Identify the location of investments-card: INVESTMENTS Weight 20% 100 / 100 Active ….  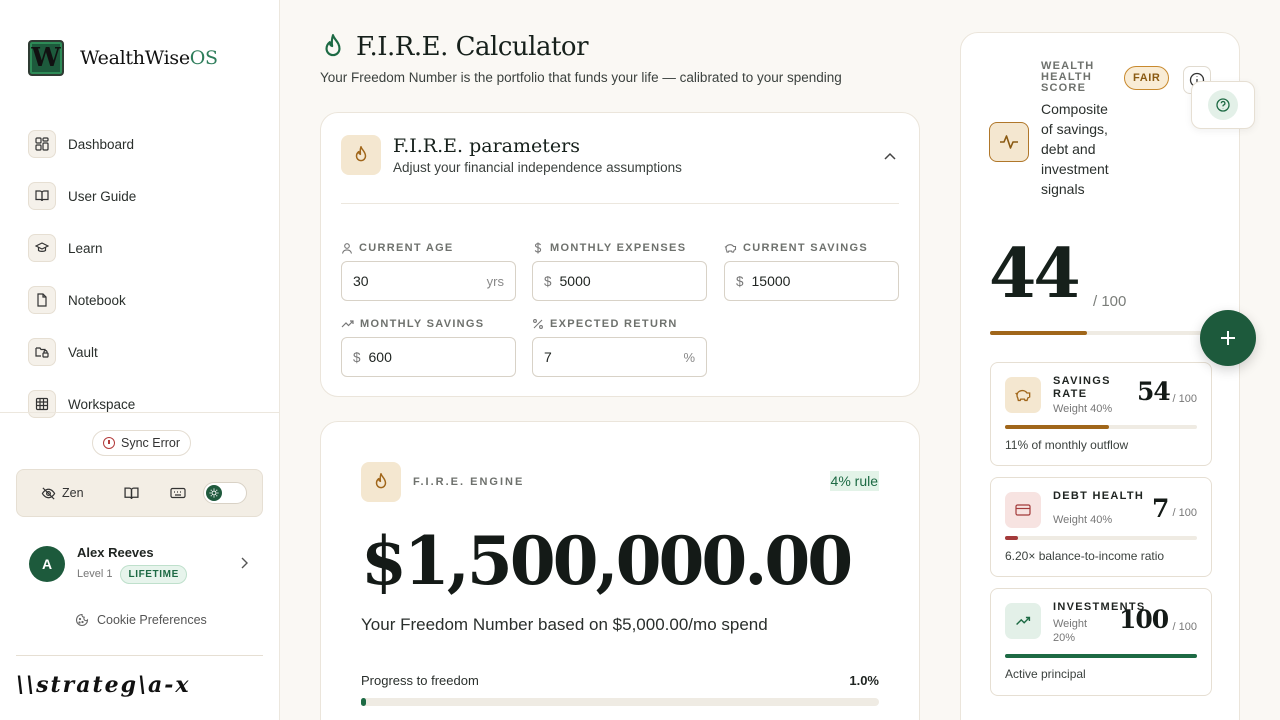
(1101, 642).